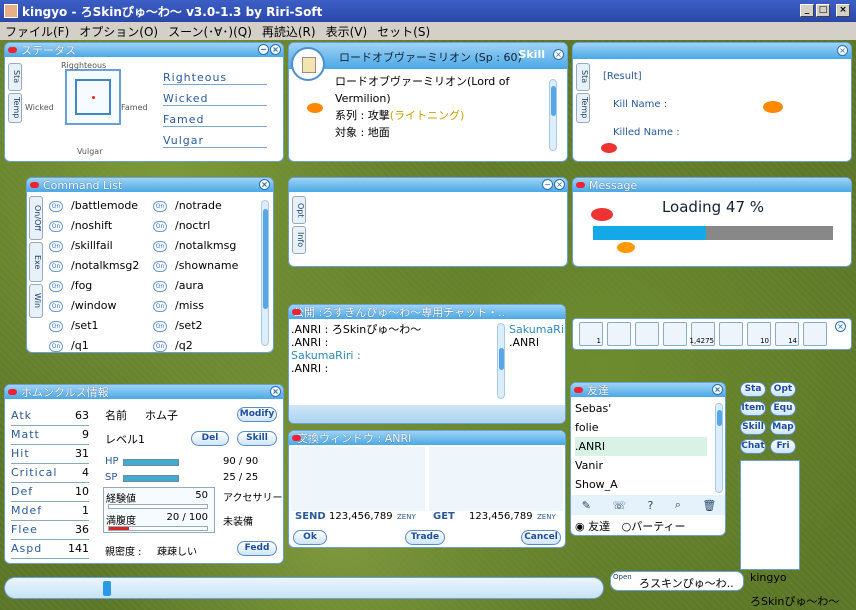 Image resolution: width=856 pixels, height=610 pixels. I want to click on tab-temp: Temp, so click(15, 108).